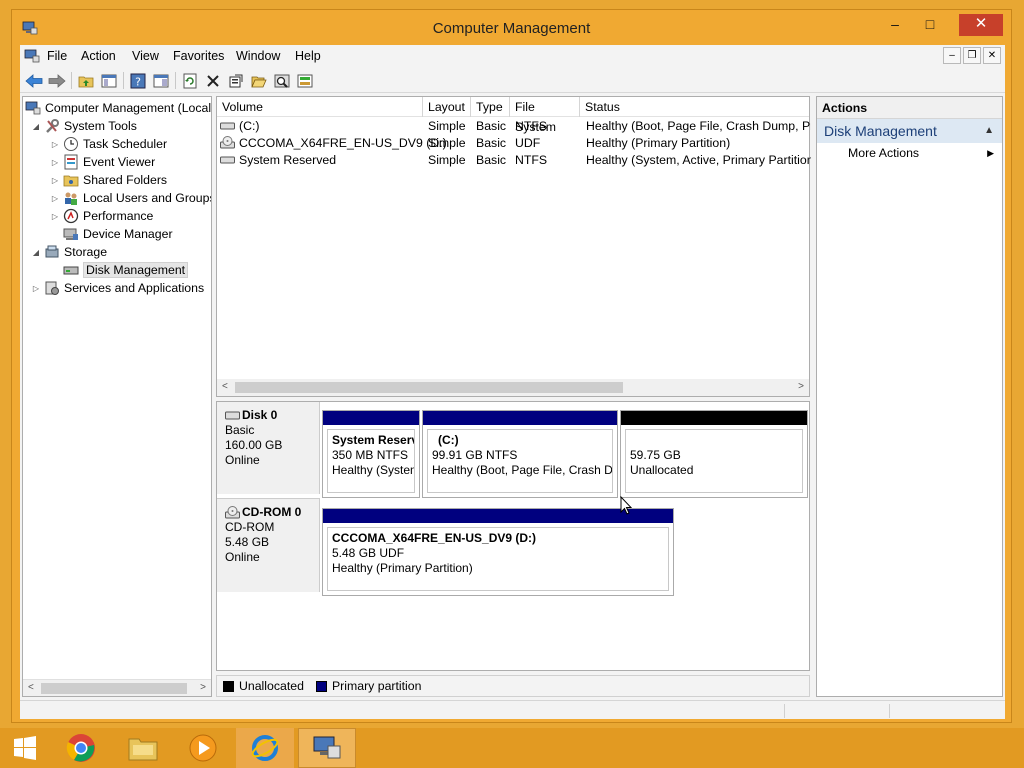  I want to click on tree-item-storage: ◢ Storage, so click(69, 252).